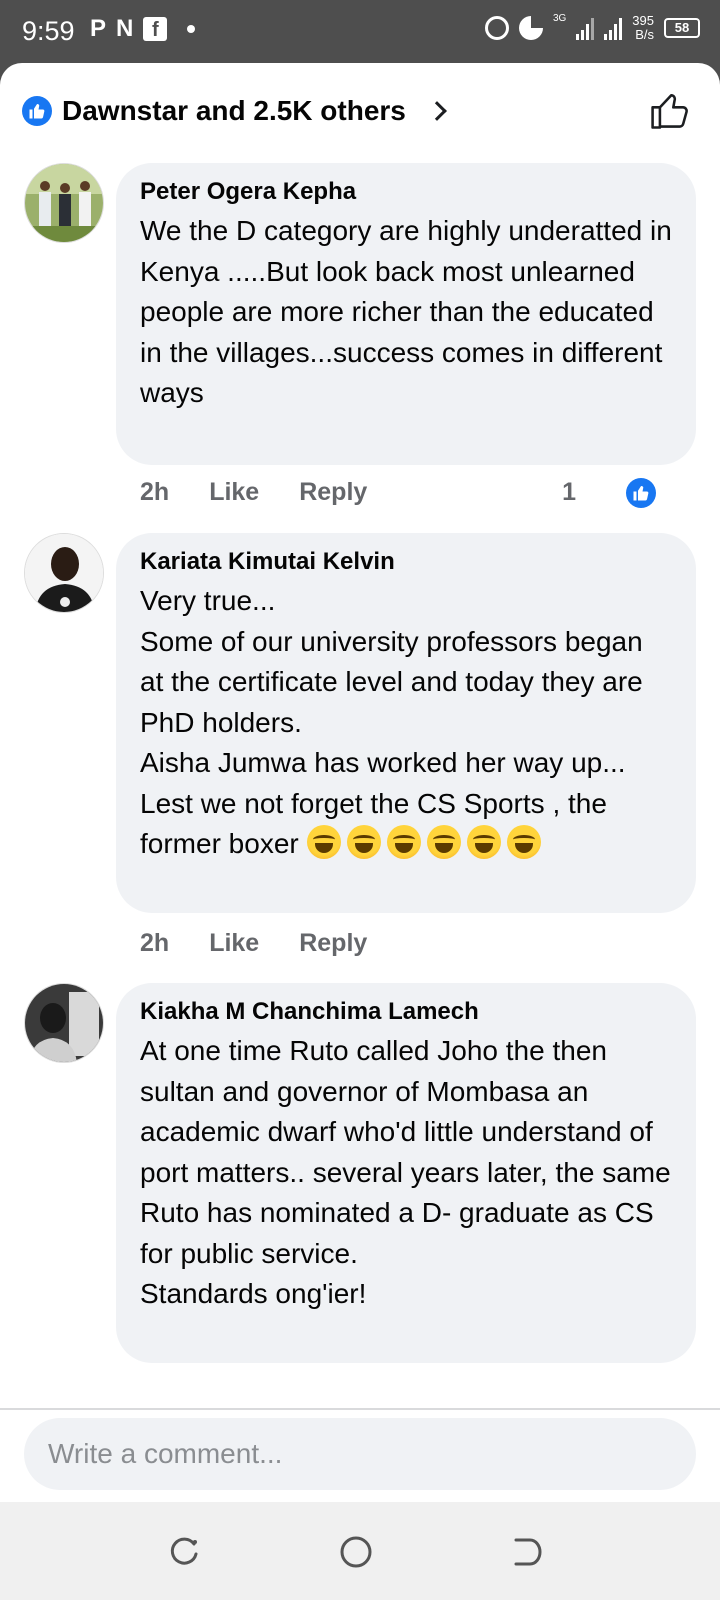  Describe the element at coordinates (643, 20) in the screenshot. I see `speed-value: 395` at that location.